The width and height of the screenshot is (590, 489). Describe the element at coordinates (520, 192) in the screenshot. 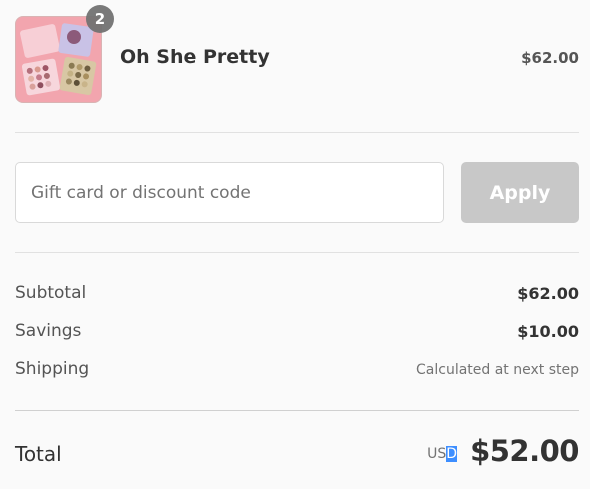

I see `apply-discount-button: Apply` at that location.